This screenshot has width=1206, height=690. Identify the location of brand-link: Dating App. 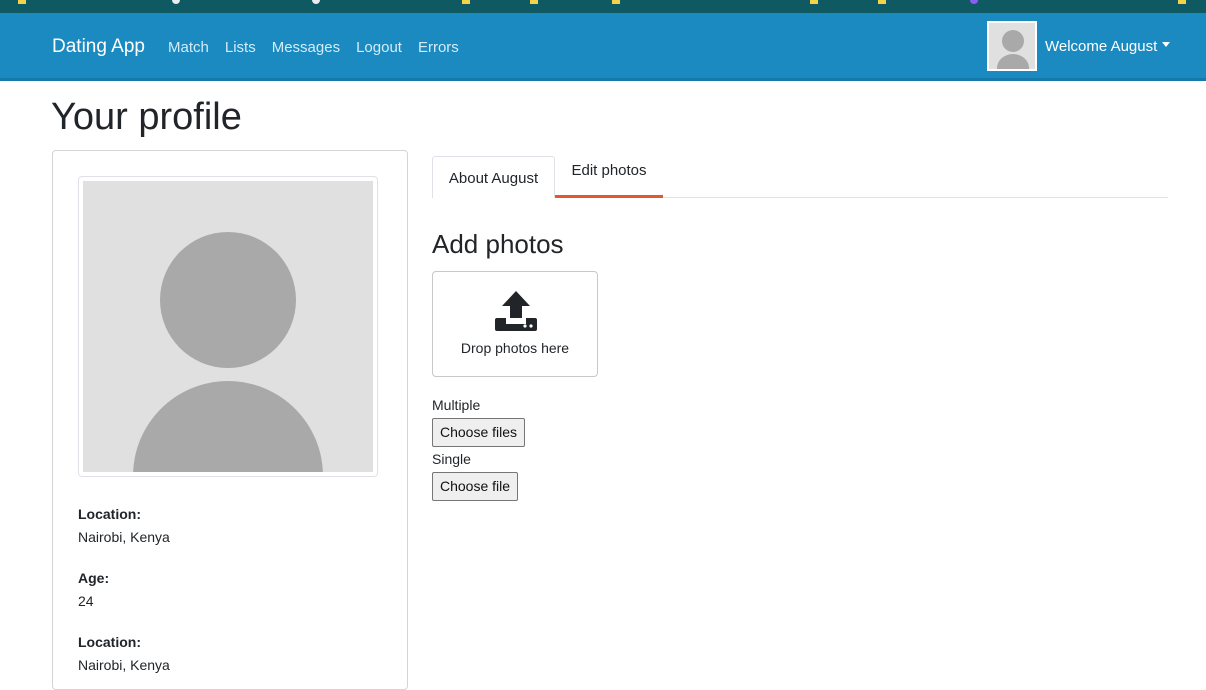
(98, 47).